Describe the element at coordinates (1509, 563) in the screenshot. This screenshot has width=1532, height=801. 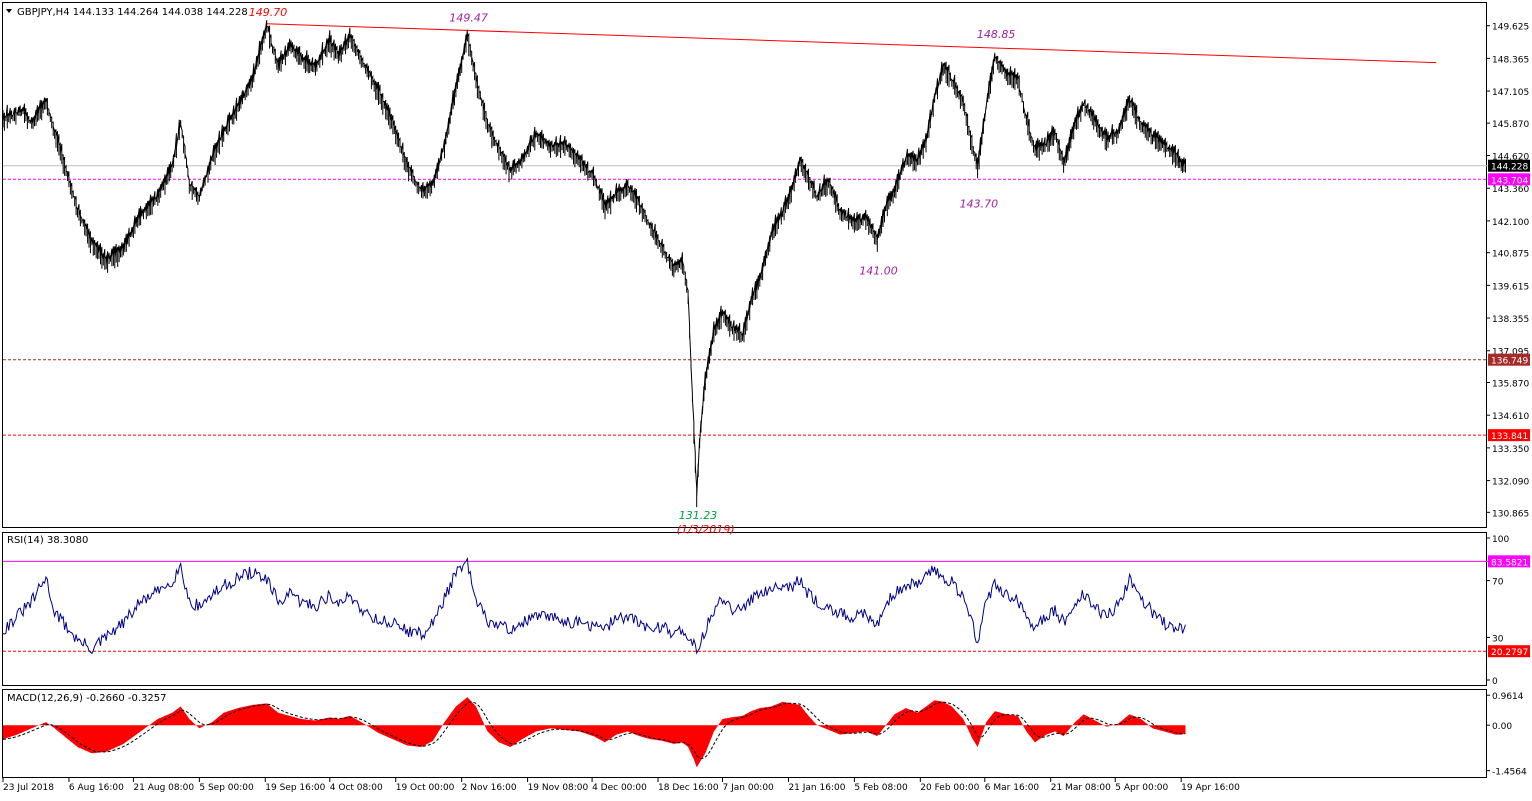
I see `rsi-level-label: 83.5821` at that location.